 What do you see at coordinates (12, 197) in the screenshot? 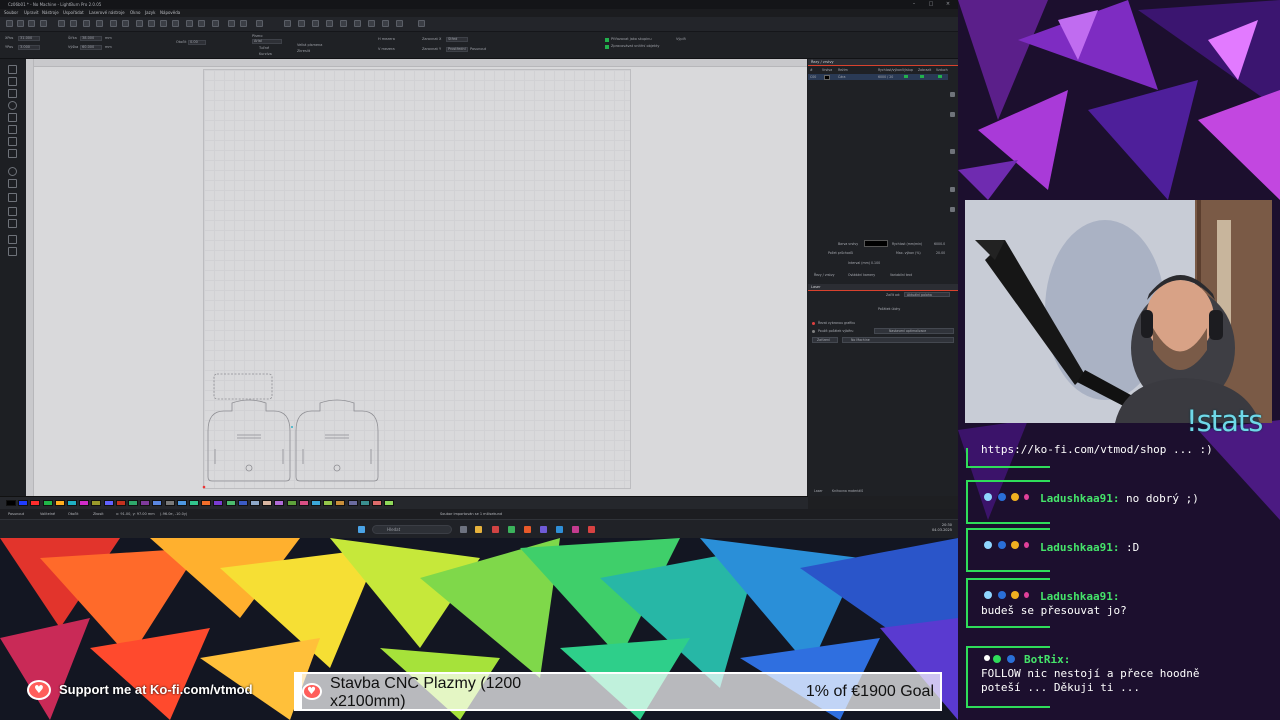
I see `array-tool-icon` at bounding box center [12, 197].